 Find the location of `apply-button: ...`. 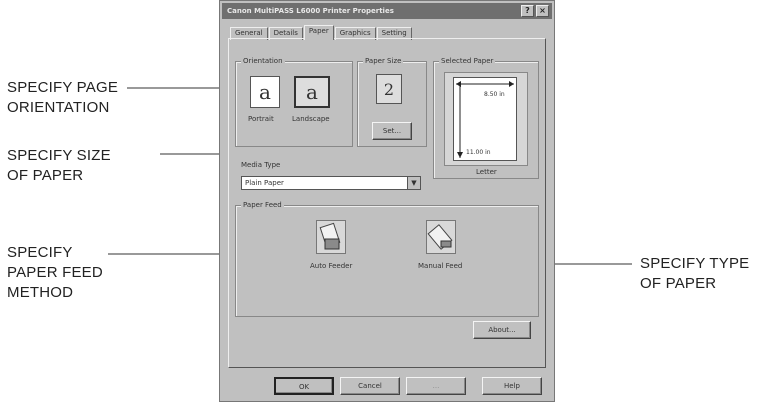

apply-button: ... is located at coordinates (436, 386).